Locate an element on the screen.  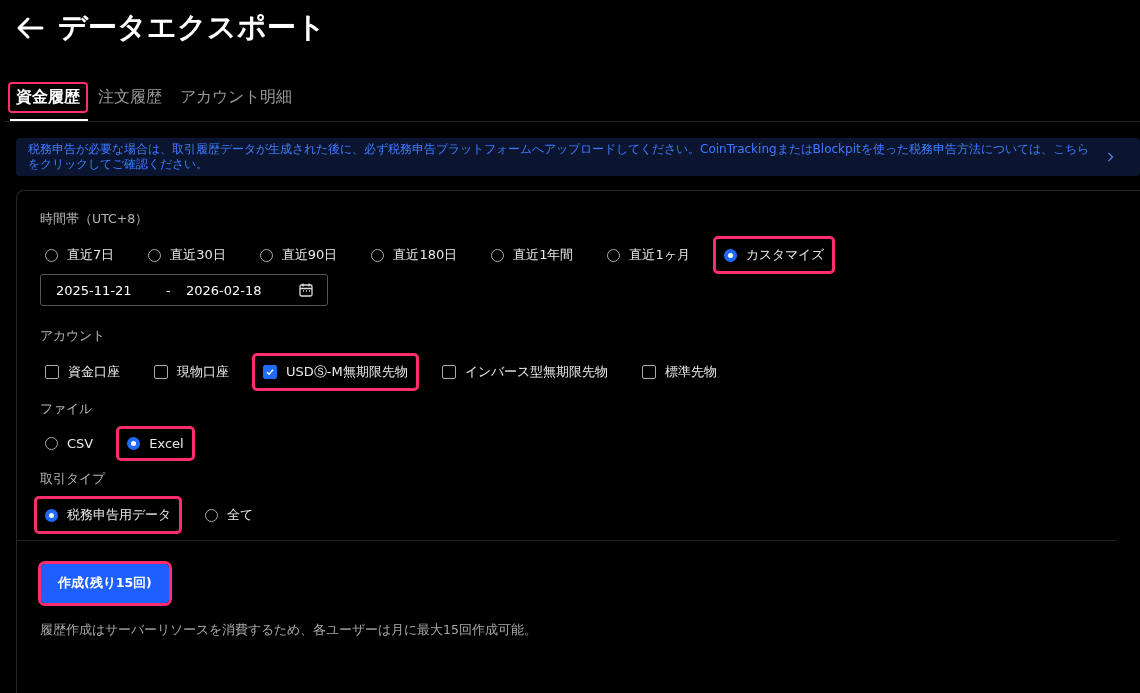
tab: 注文履歴 is located at coordinates (130, 97).